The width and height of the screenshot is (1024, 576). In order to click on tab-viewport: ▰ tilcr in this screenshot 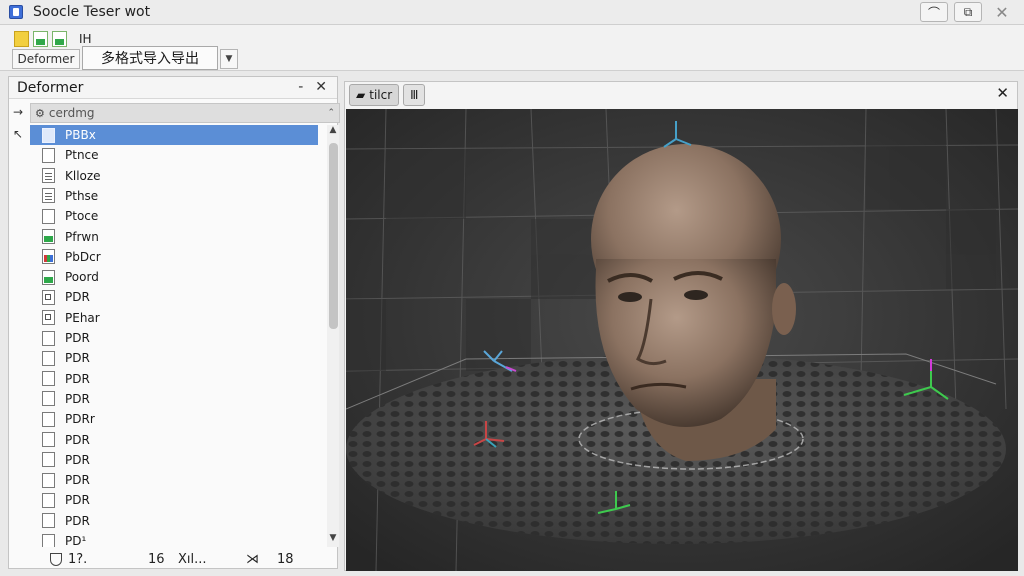, I will do `click(374, 95)`.